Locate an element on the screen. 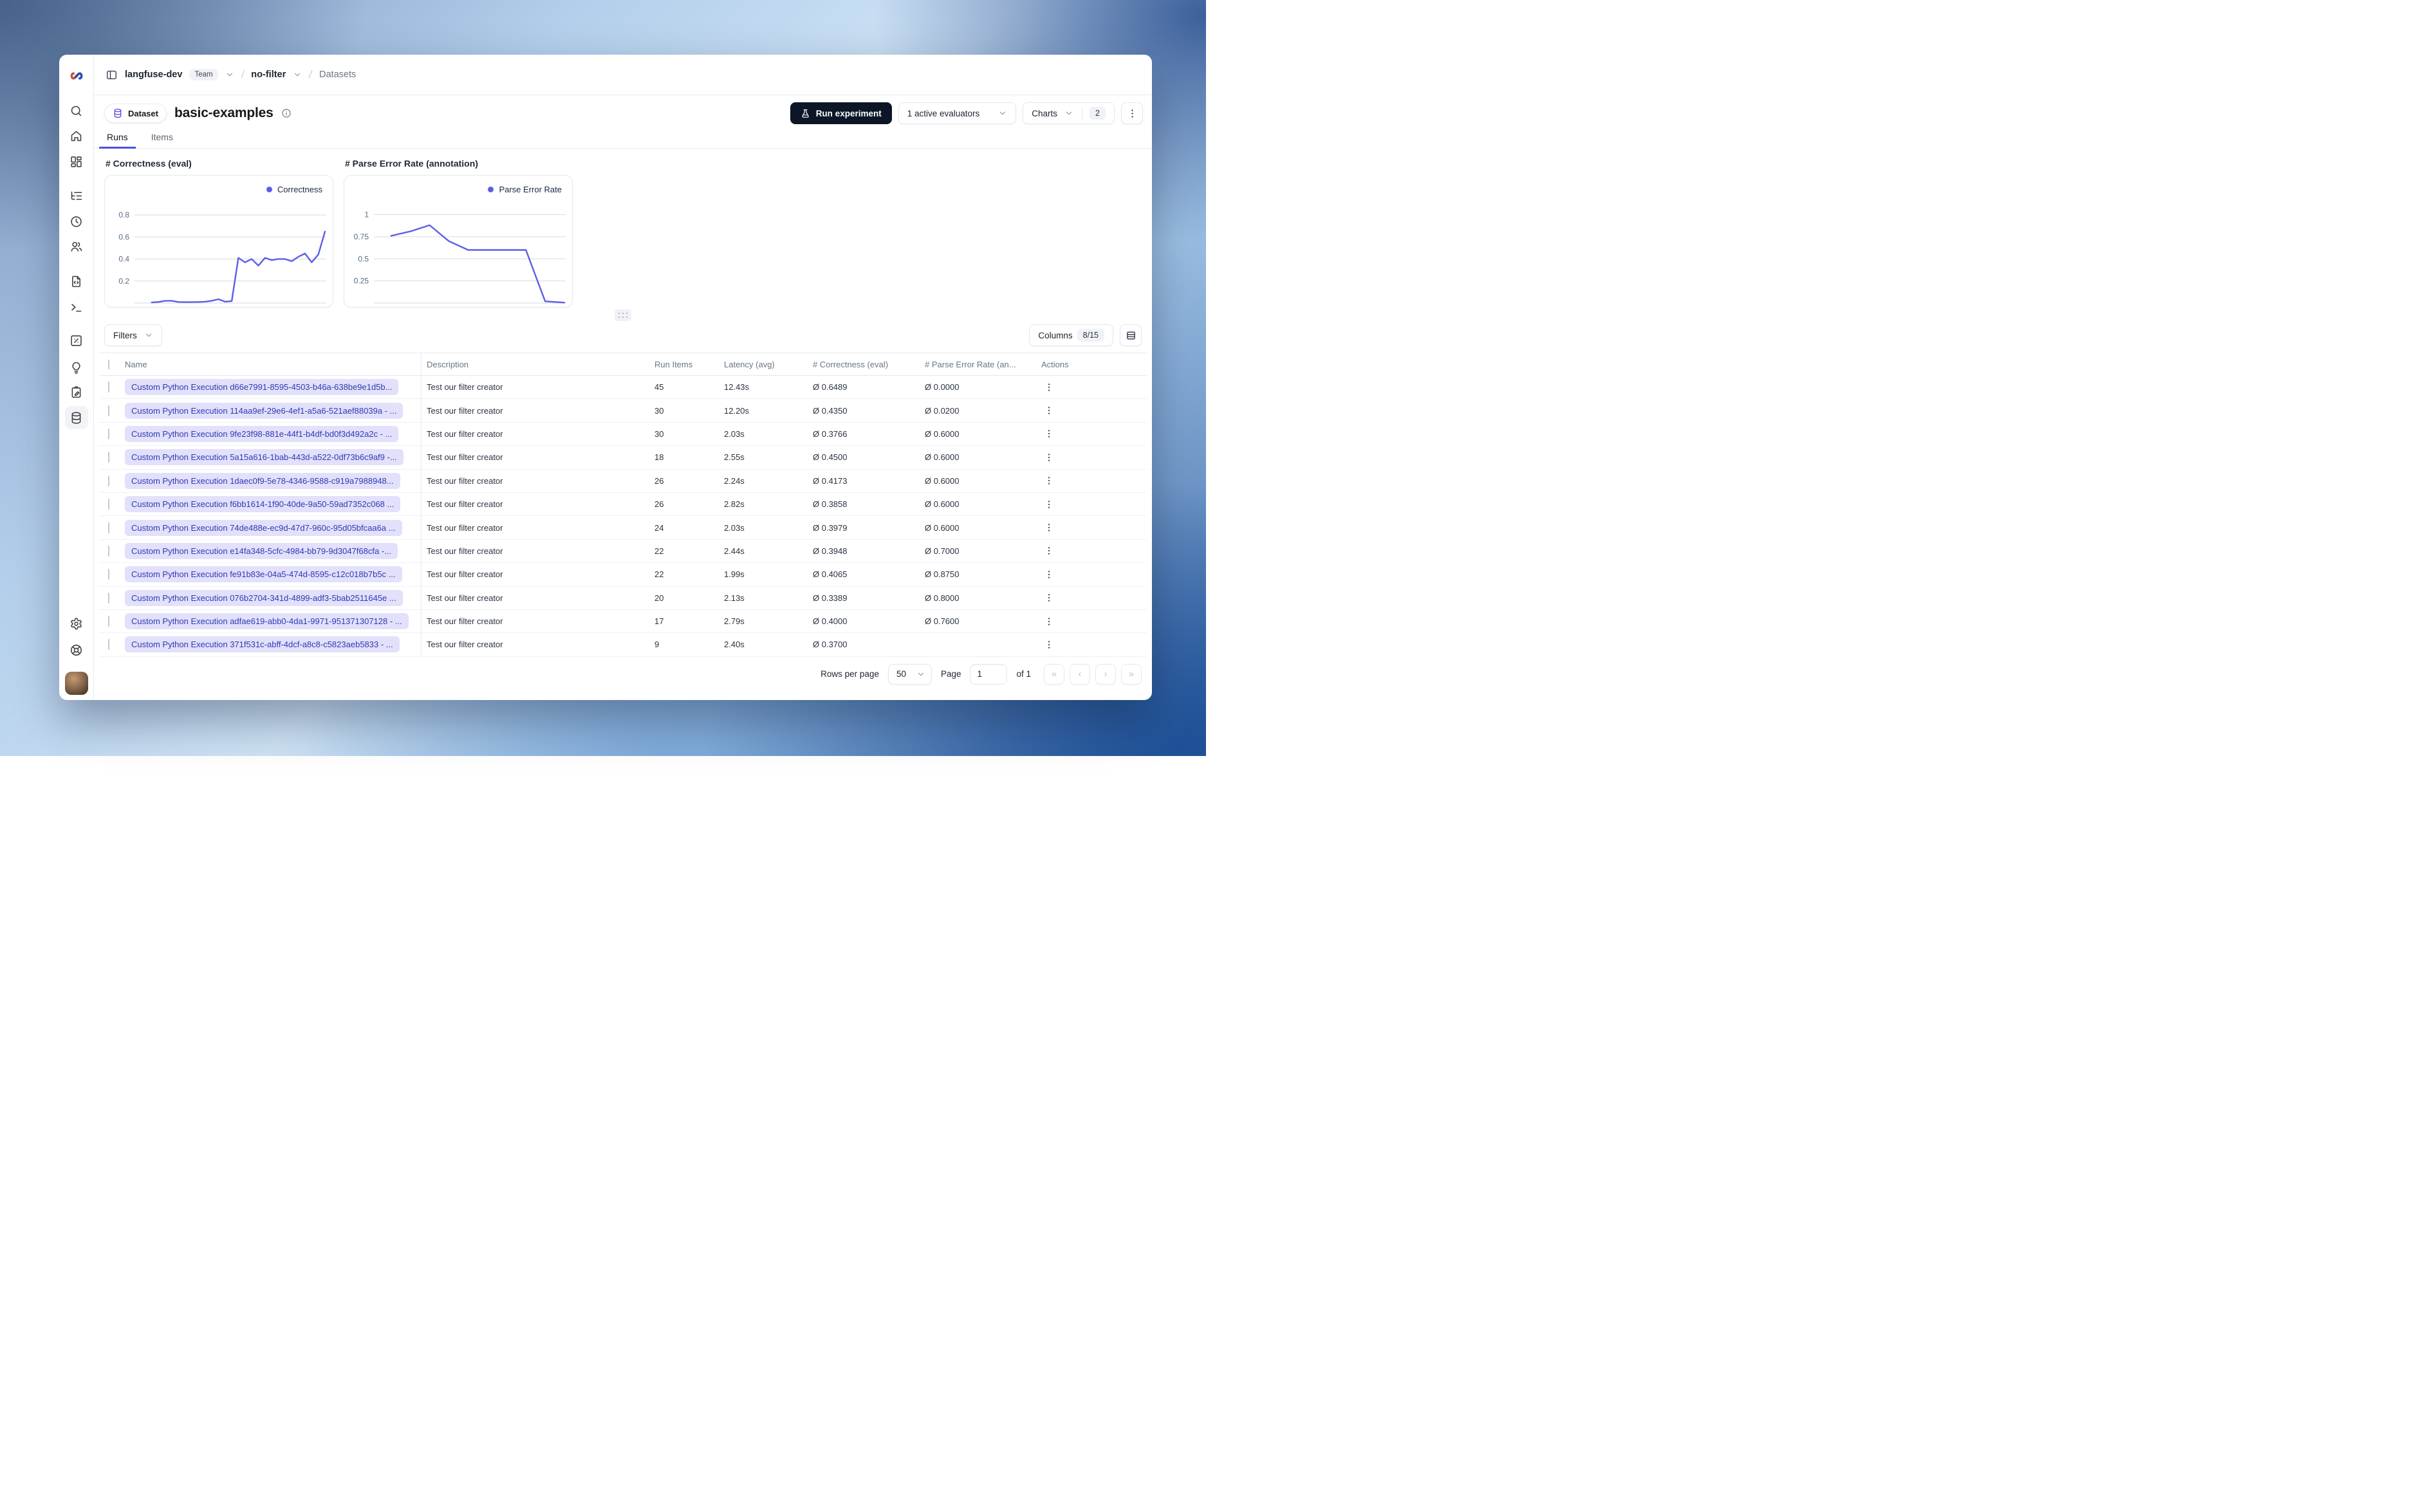  breadcrumb-page: Datasets is located at coordinates (337, 74).